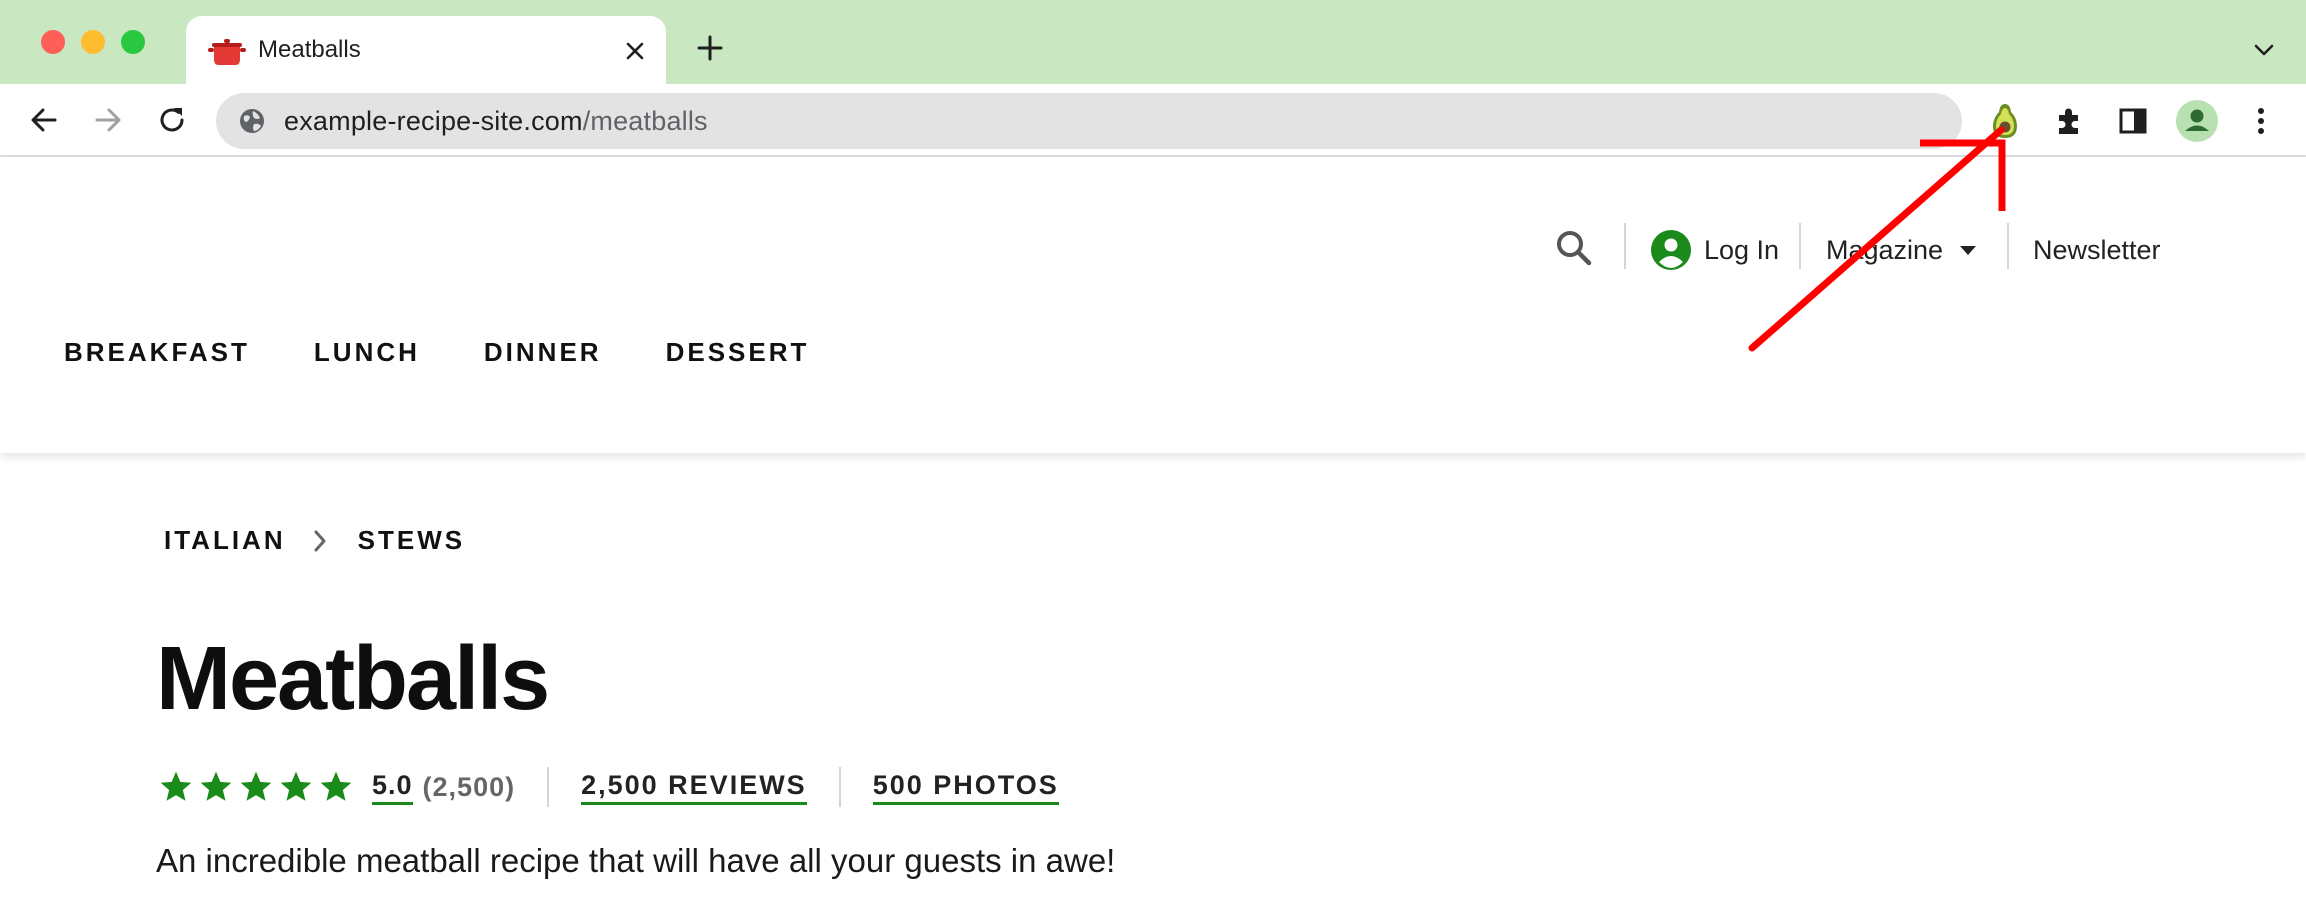 This screenshot has height=905, width=2306. I want to click on avocado-extension-icon, so click(2005, 121).